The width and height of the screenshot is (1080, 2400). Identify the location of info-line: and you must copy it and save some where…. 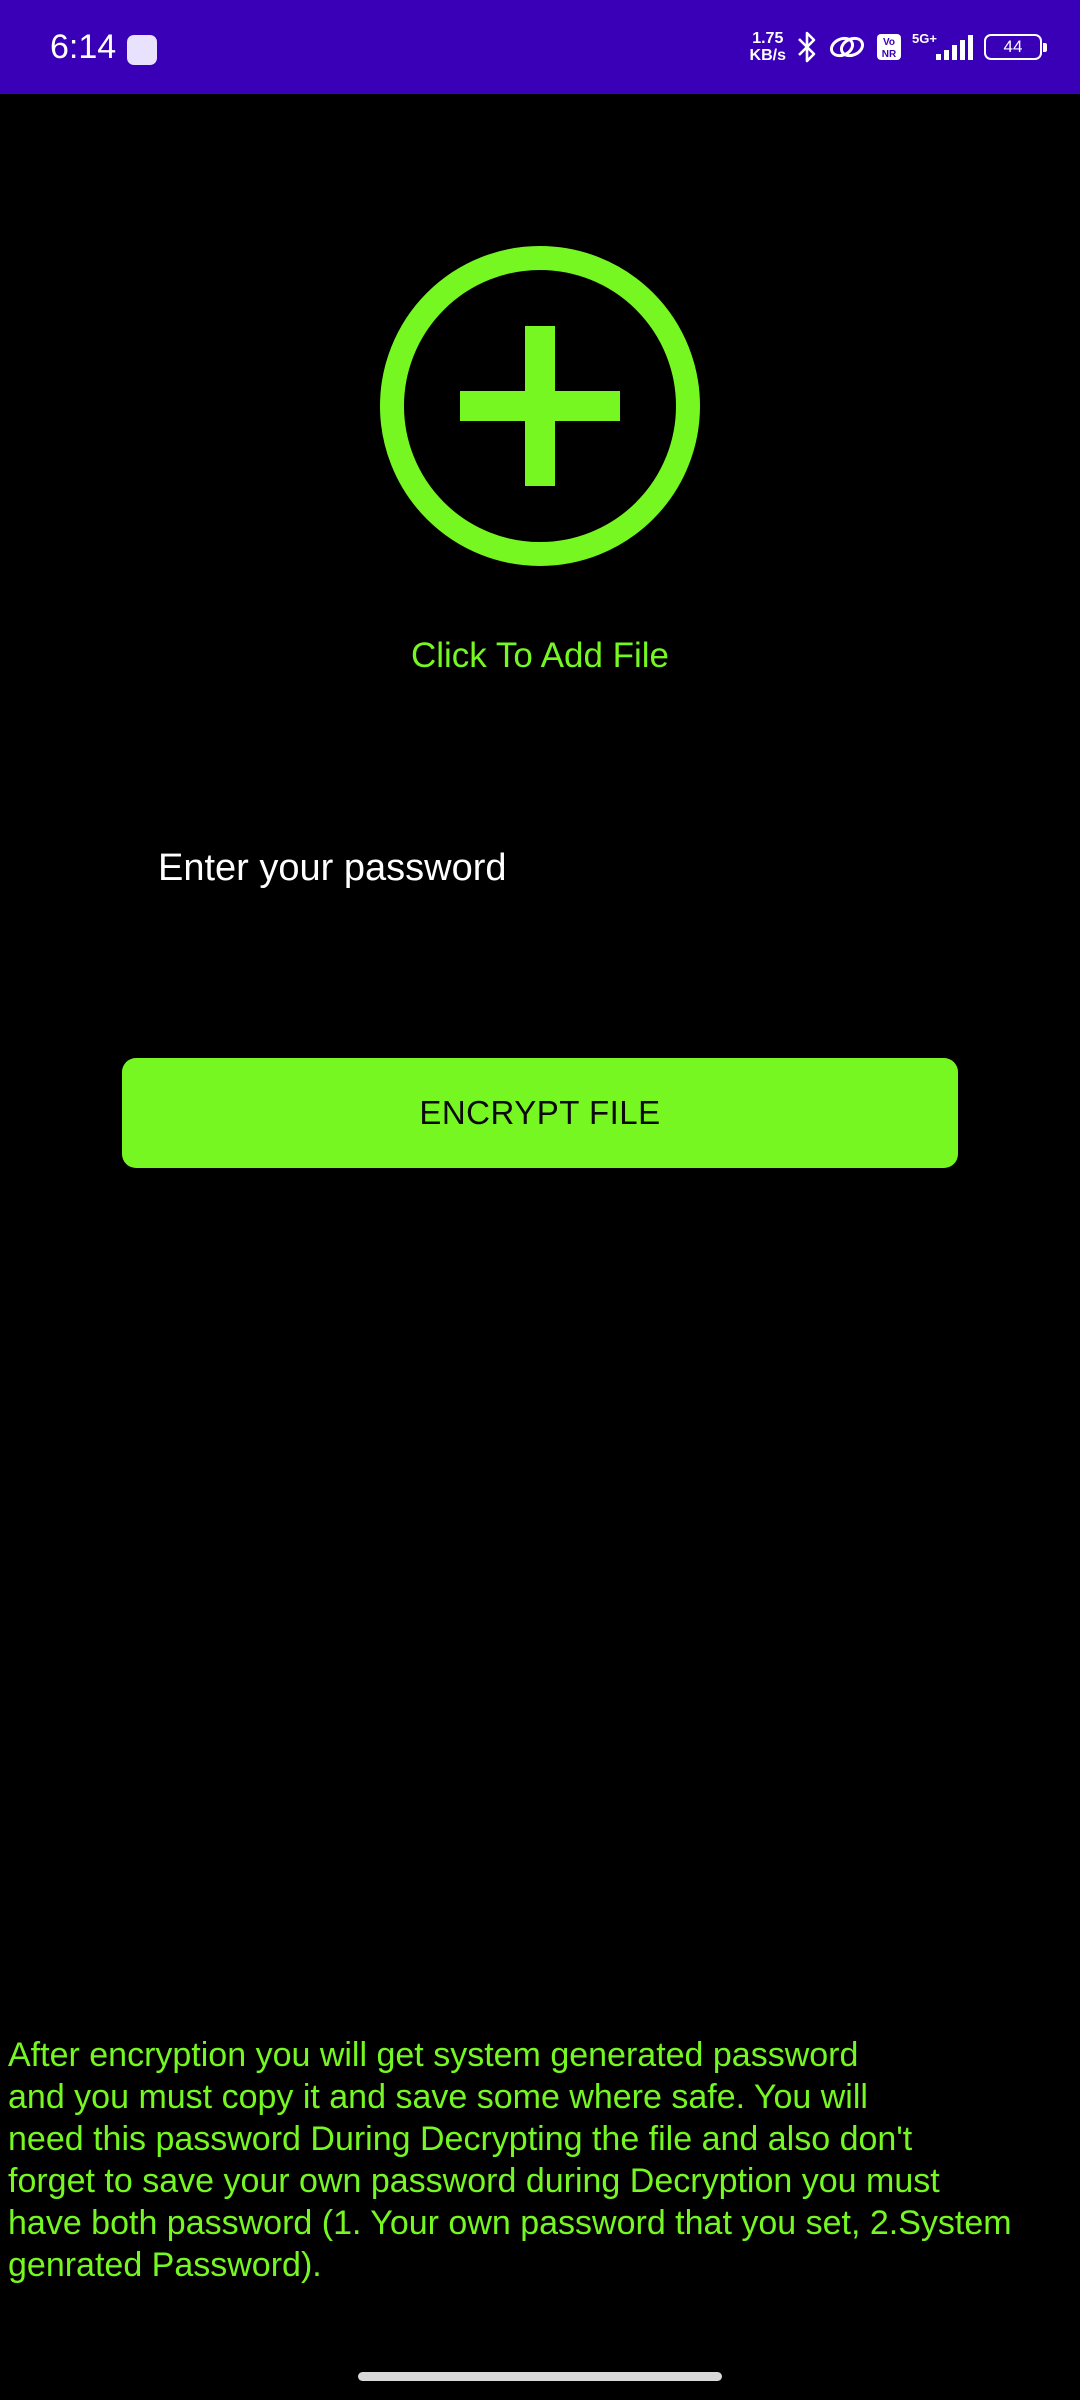
(438, 2097).